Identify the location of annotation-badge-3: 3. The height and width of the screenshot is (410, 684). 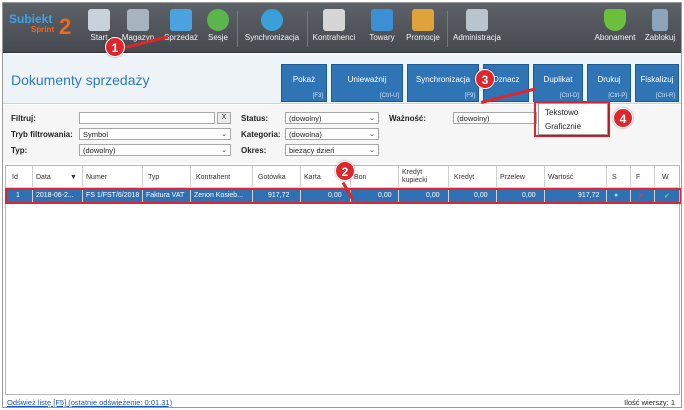
(485, 79).